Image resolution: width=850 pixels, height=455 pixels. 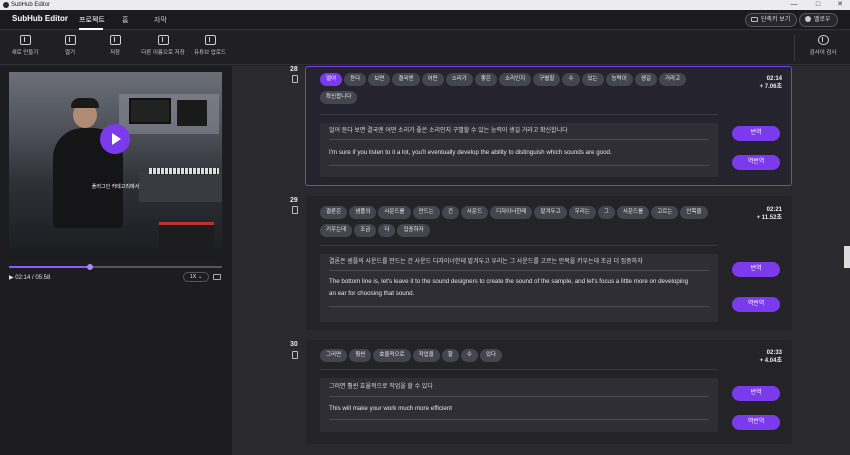 What do you see at coordinates (426, 212) in the screenshot?
I see `word-chip: 만드는` at bounding box center [426, 212].